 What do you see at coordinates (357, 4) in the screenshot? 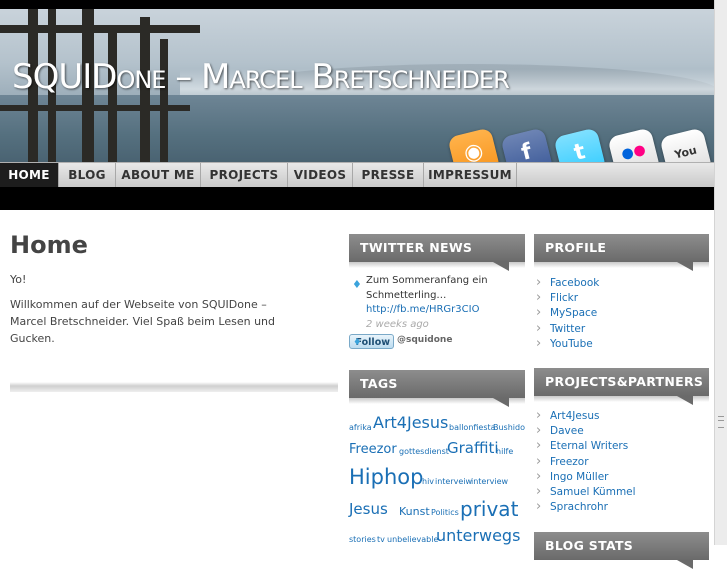
I see `top-black-bar` at bounding box center [357, 4].